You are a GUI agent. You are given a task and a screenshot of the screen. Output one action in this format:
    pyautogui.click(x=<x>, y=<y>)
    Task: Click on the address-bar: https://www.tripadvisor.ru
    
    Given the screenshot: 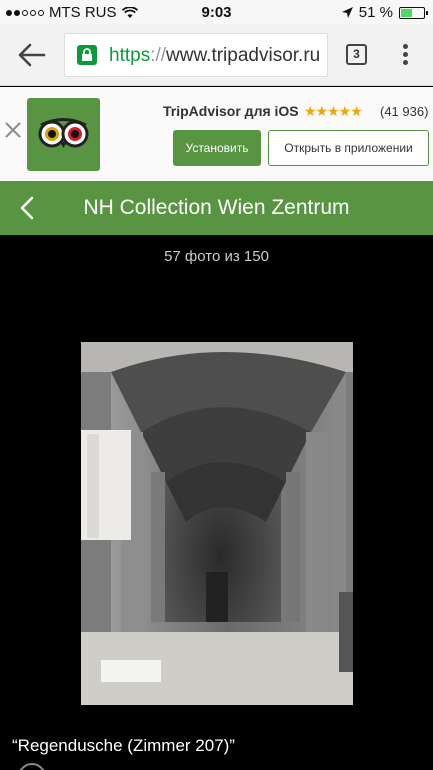 What is the action you would take?
    pyautogui.click(x=196, y=55)
    